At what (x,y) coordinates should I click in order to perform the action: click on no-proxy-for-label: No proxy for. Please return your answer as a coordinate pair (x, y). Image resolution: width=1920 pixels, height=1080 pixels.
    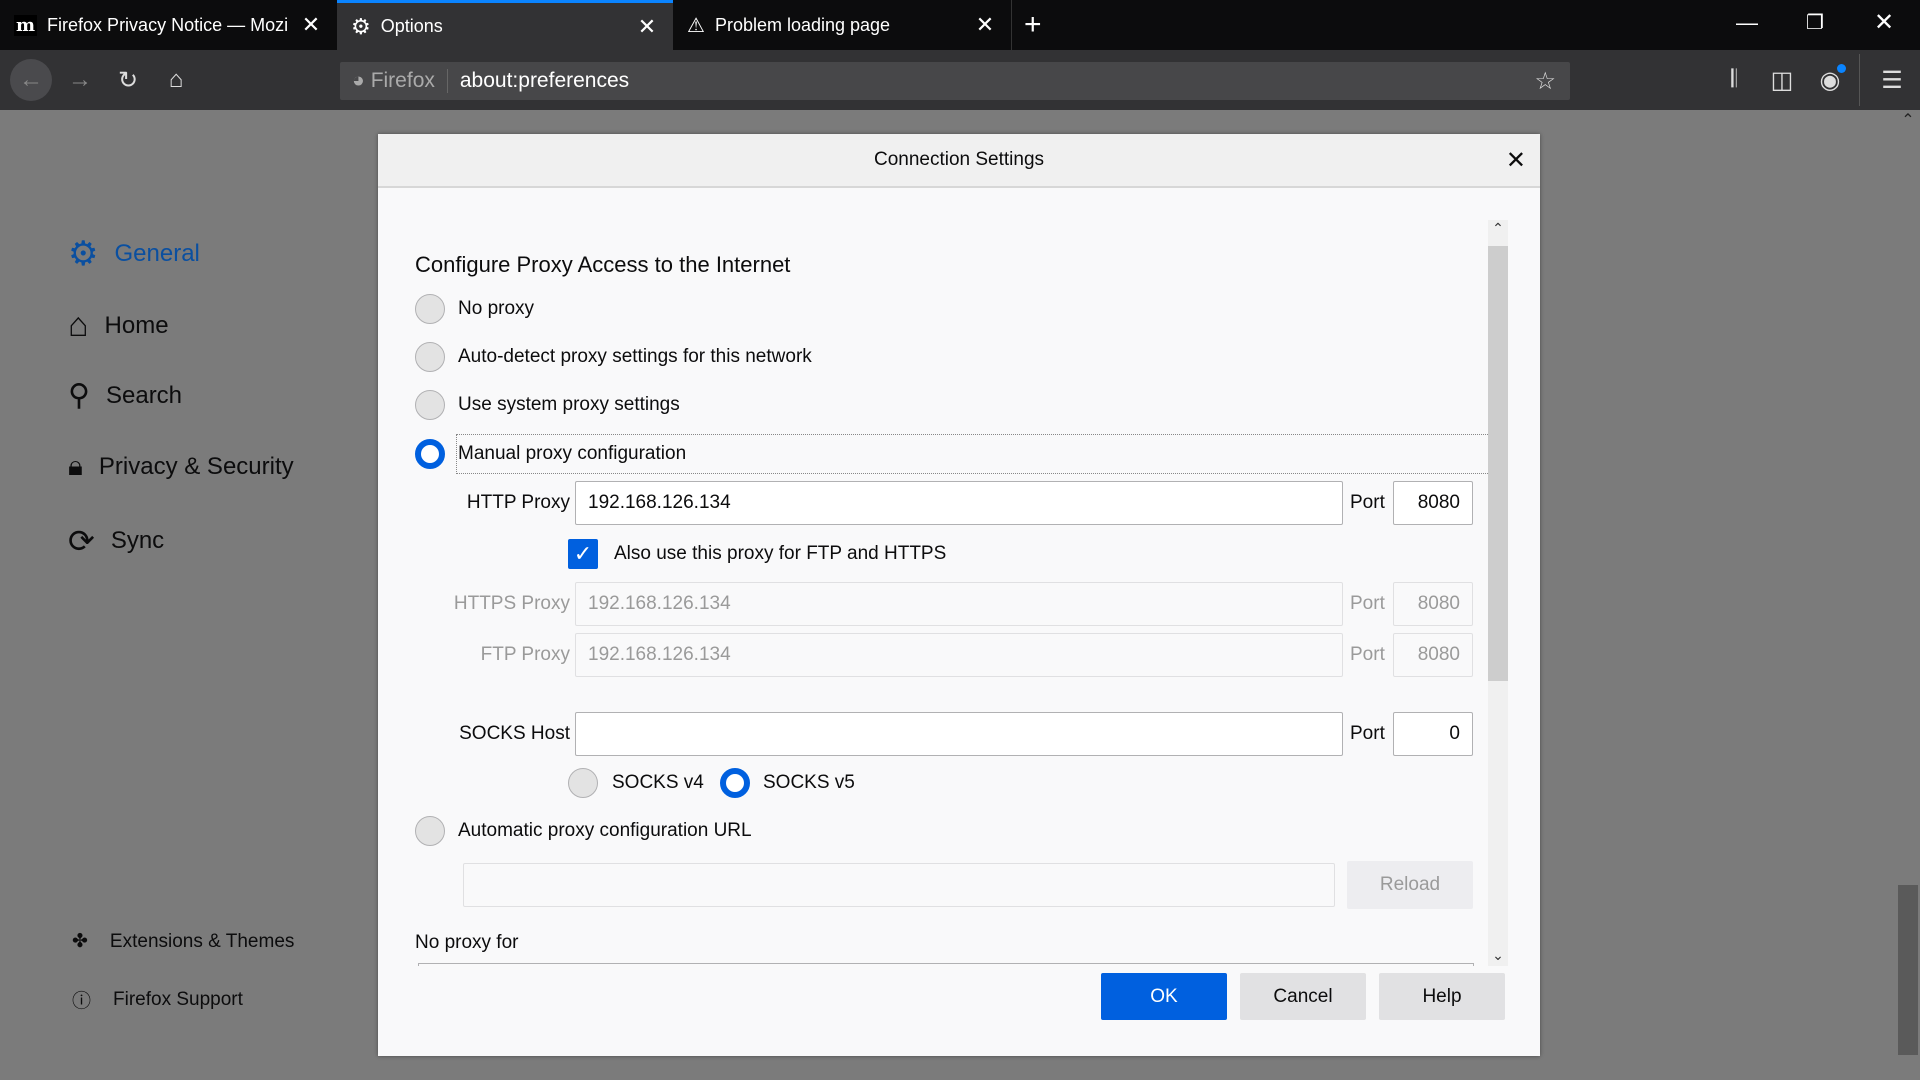
    Looking at the image, I should click on (467, 942).